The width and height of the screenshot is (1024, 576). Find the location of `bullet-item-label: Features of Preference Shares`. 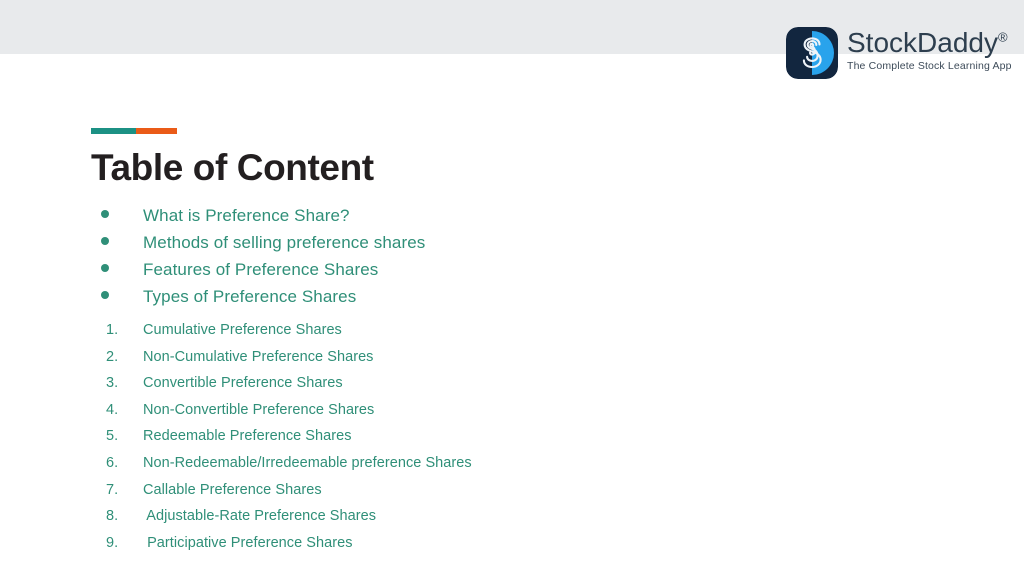

bullet-item-label: Features of Preference Shares is located at coordinates (261, 269).